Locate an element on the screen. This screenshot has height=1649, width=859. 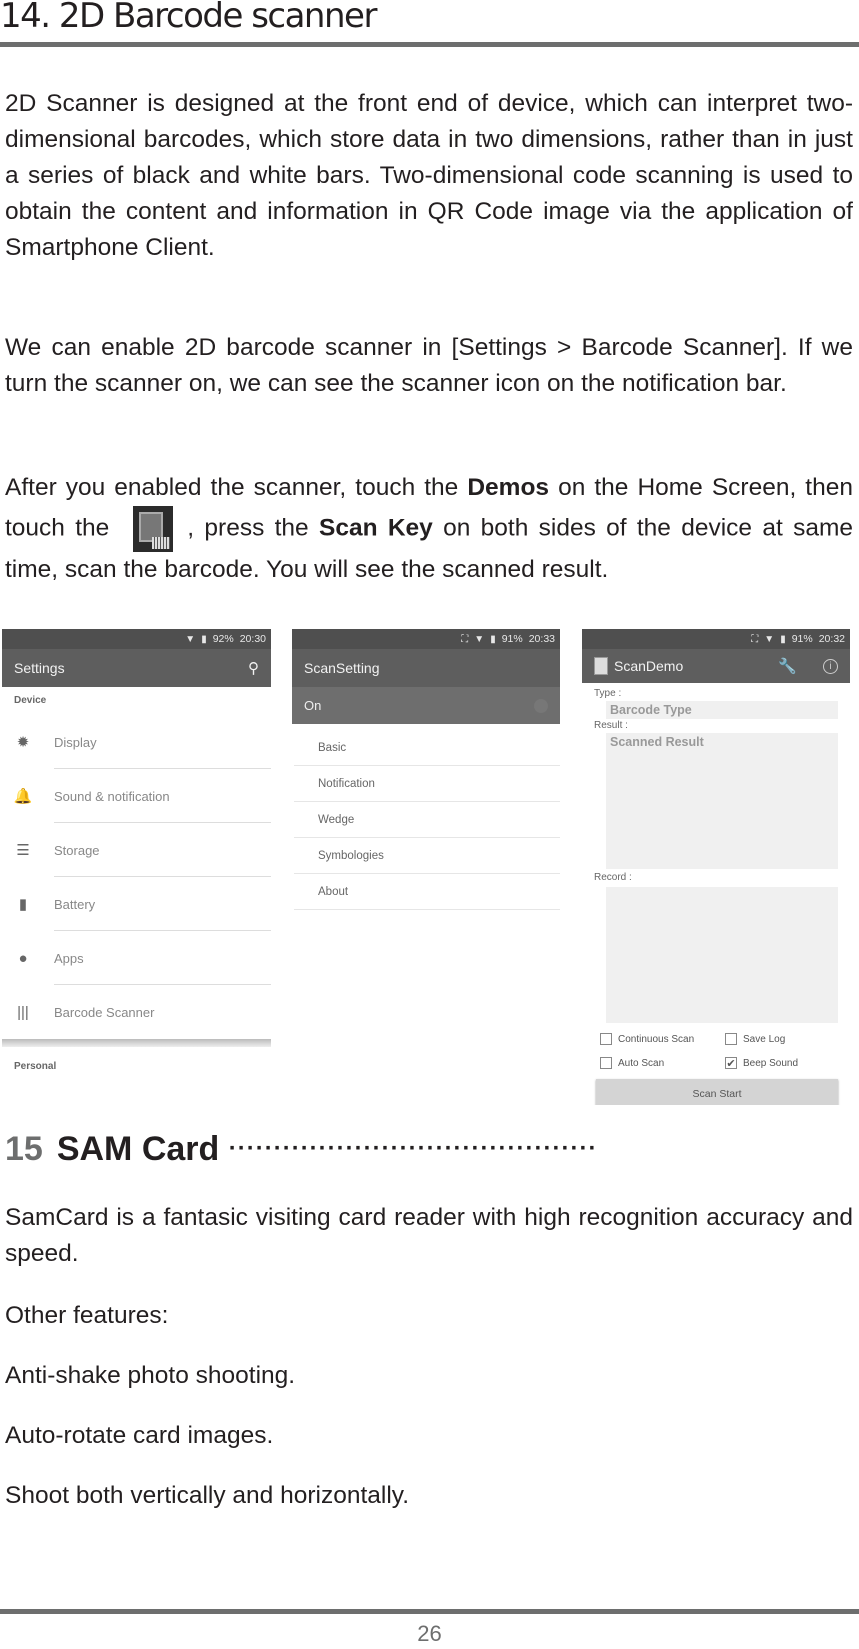
scandemo-title: ScanDemo is located at coordinates (649, 666).